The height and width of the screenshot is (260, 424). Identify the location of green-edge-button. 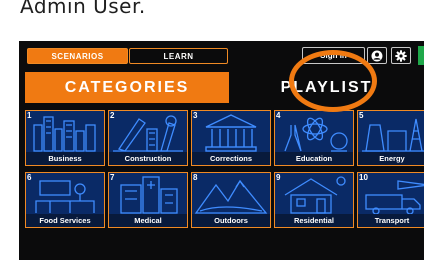
(421, 55).